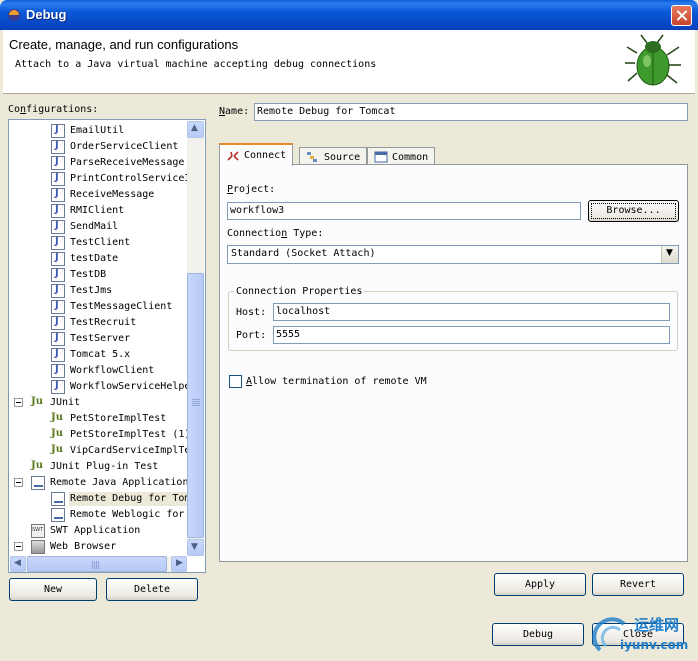  I want to click on host-input: localhost, so click(471, 312).